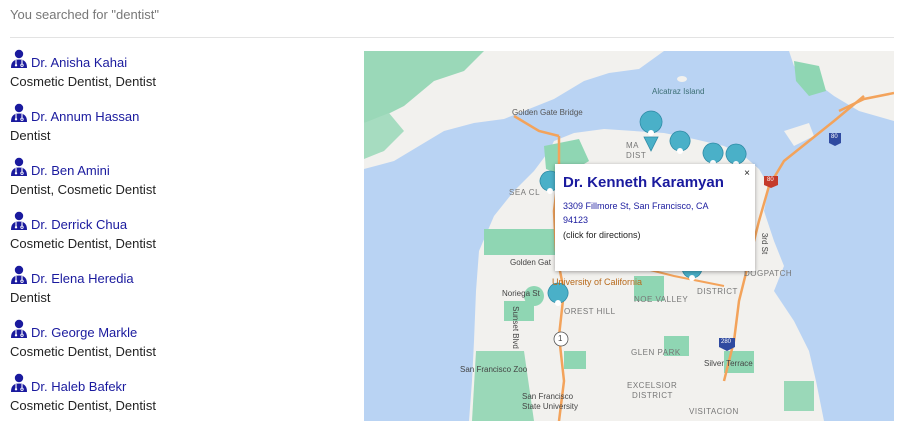  Describe the element at coordinates (652, 385) in the screenshot. I see `label-excelsior-1: EXCELSIOR` at that location.